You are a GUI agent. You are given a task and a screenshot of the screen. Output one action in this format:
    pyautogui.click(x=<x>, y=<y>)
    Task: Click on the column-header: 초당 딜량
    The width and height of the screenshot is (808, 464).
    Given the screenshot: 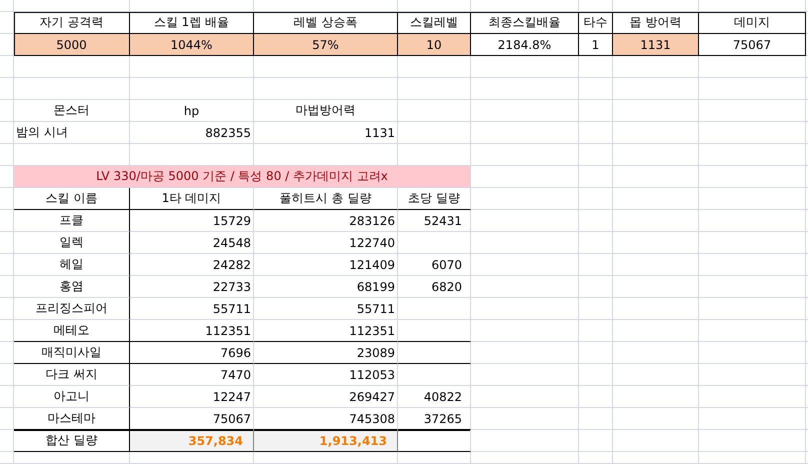 What is the action you would take?
    pyautogui.click(x=434, y=199)
    